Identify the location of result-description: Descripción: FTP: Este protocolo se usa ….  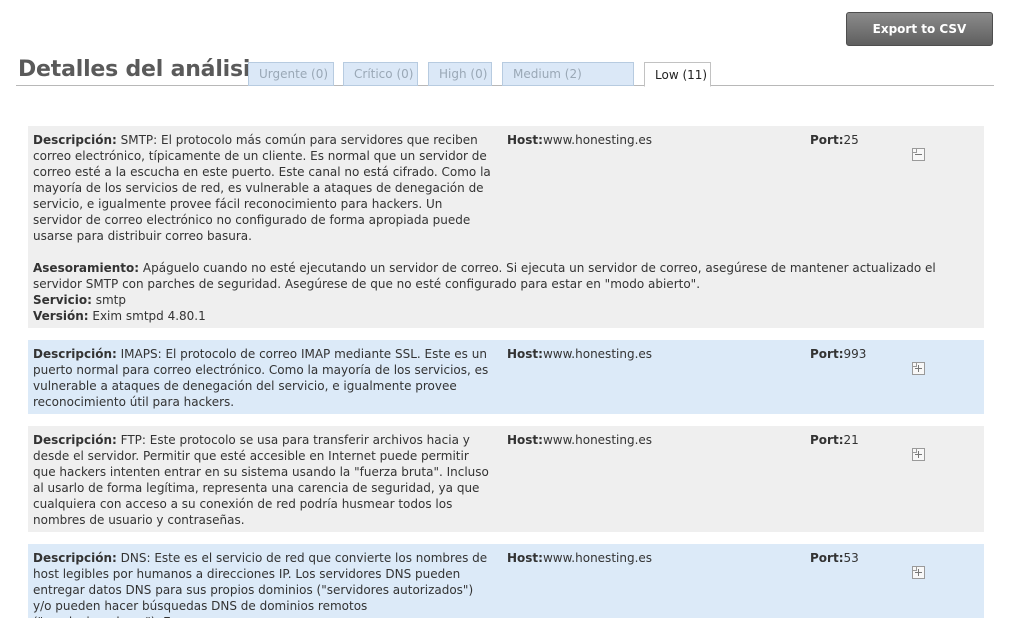
(262, 480).